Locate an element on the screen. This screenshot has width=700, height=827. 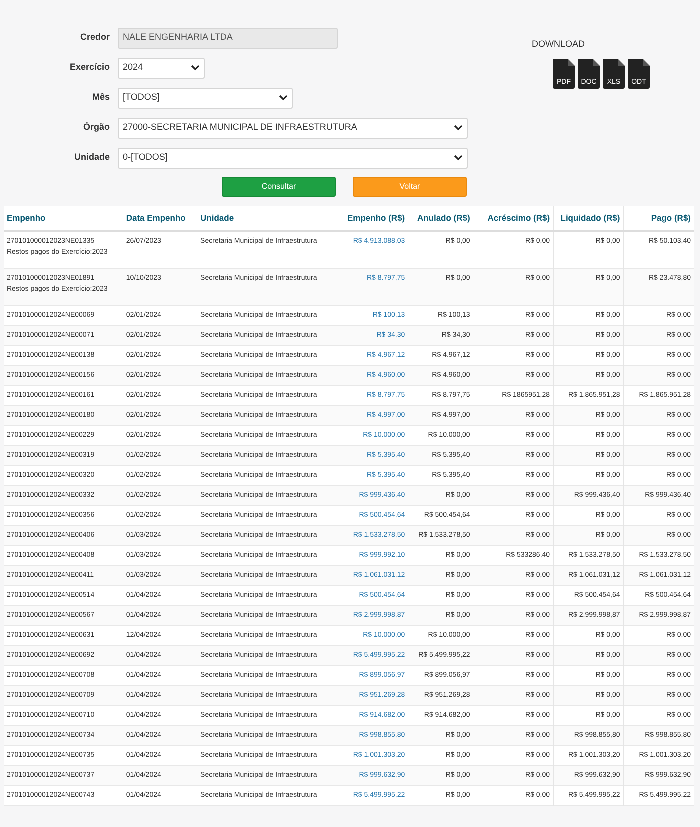
field-label: Exercício is located at coordinates (89, 67).